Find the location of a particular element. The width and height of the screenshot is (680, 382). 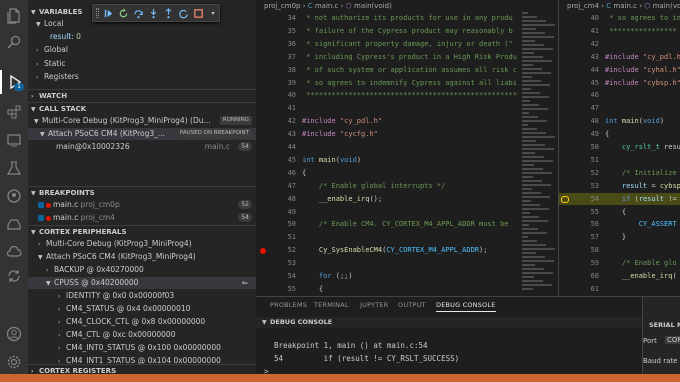

settings-sync-icon is located at coordinates (14, 276).